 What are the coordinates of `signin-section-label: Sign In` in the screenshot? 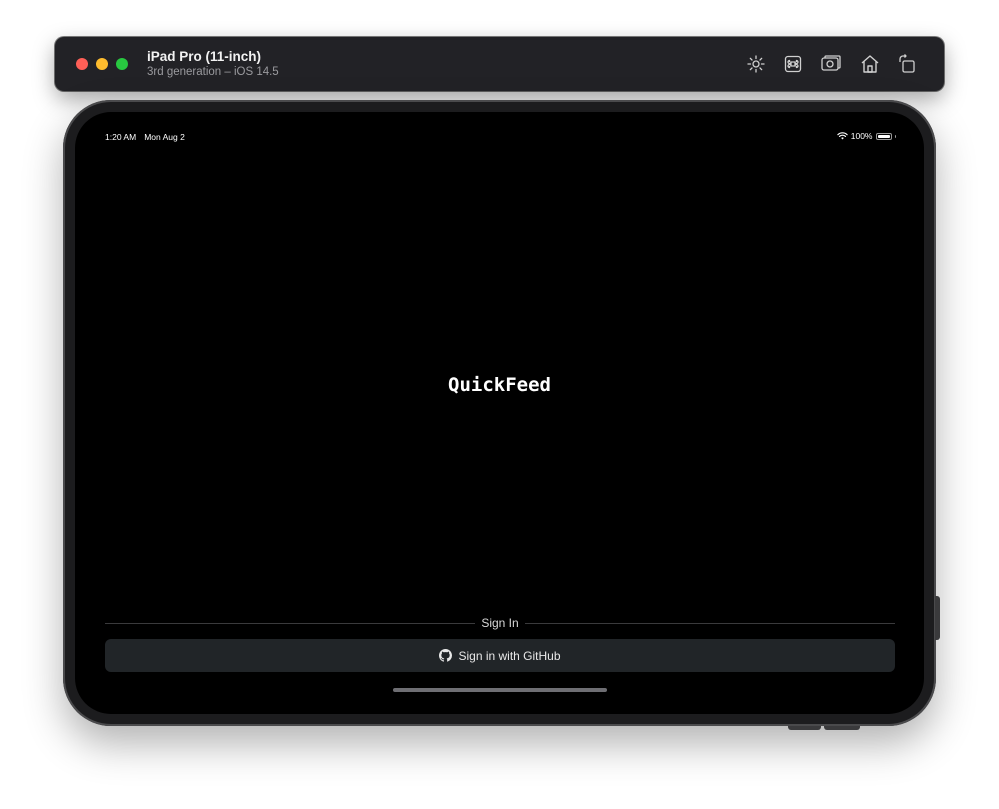 It's located at (500, 623).